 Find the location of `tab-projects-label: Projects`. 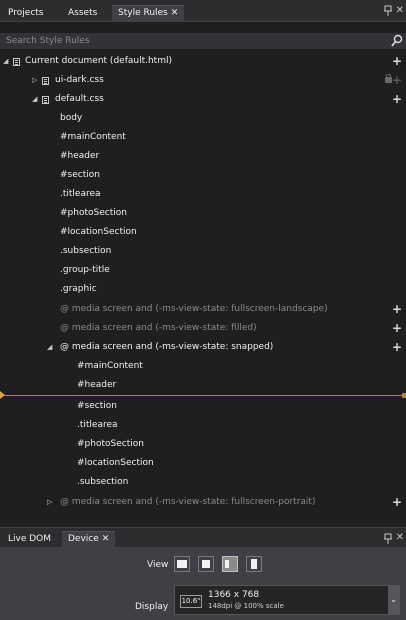

tab-projects-label: Projects is located at coordinates (26, 13).